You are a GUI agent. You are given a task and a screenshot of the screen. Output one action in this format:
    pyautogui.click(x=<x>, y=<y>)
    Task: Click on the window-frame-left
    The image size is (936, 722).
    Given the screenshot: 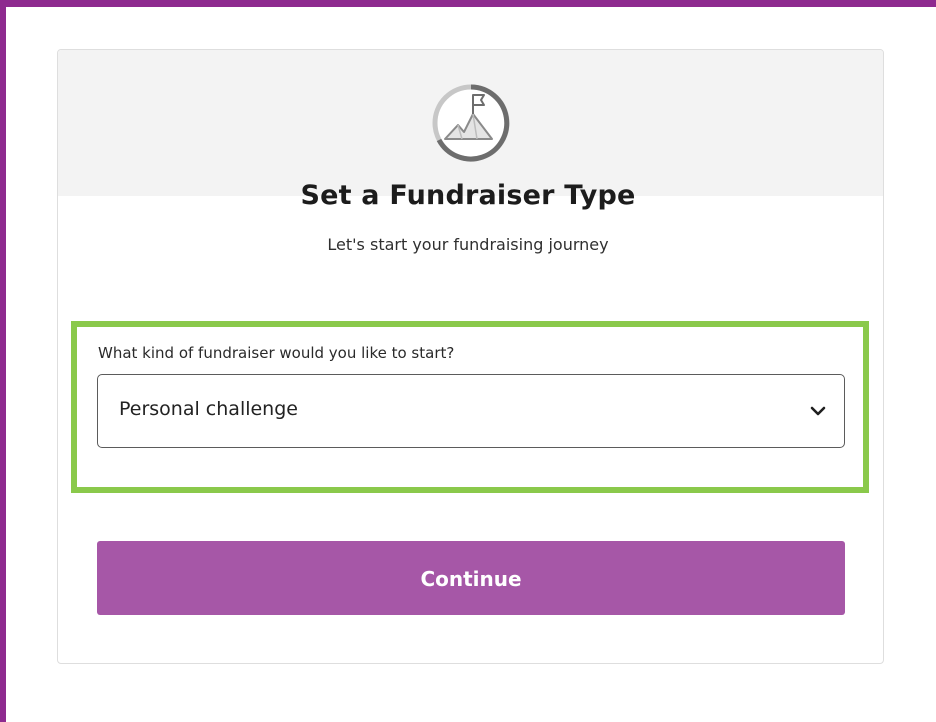 What is the action you would take?
    pyautogui.click(x=3, y=361)
    